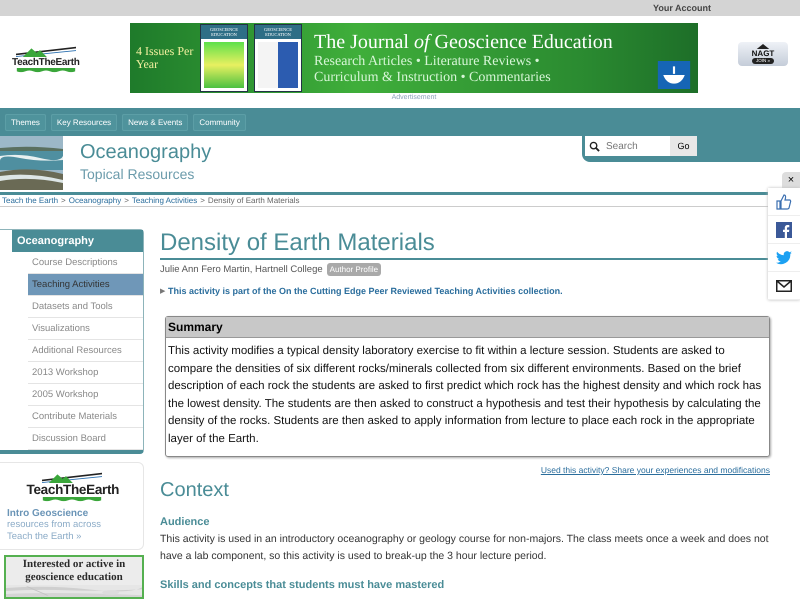 Image resolution: width=800 pixels, height=600 pixels. I want to click on ad-issues-text: 4 Issues Per Year, so click(165, 58).